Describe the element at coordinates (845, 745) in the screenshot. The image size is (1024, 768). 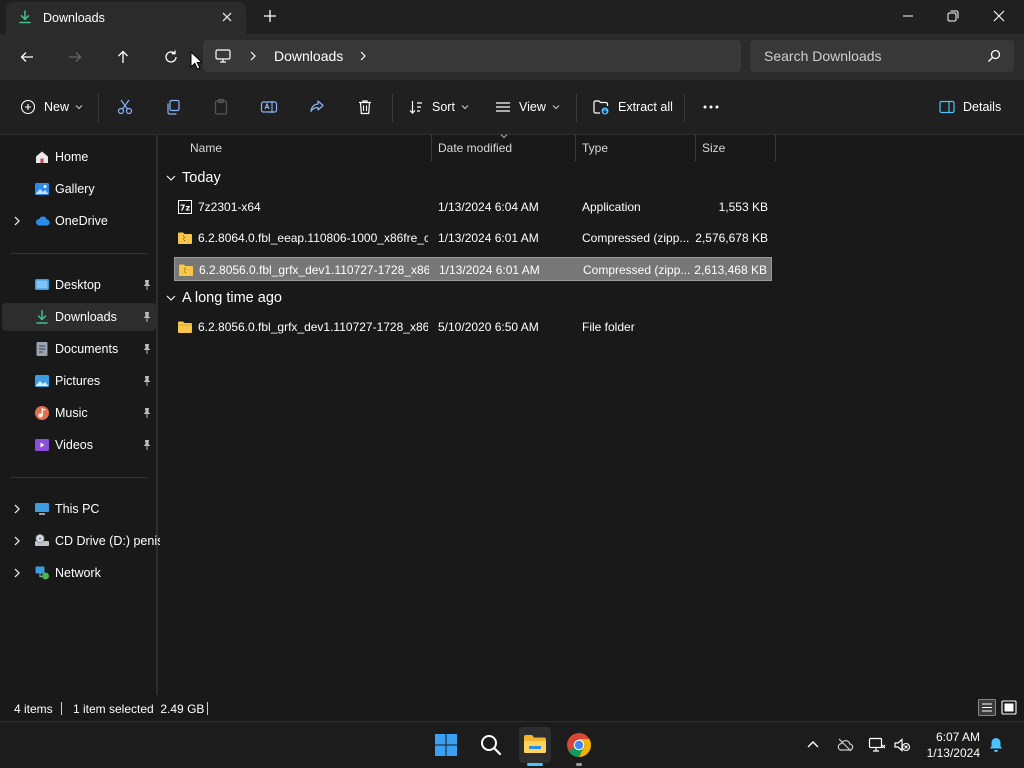
I see `onedrive-cloud-icon` at that location.